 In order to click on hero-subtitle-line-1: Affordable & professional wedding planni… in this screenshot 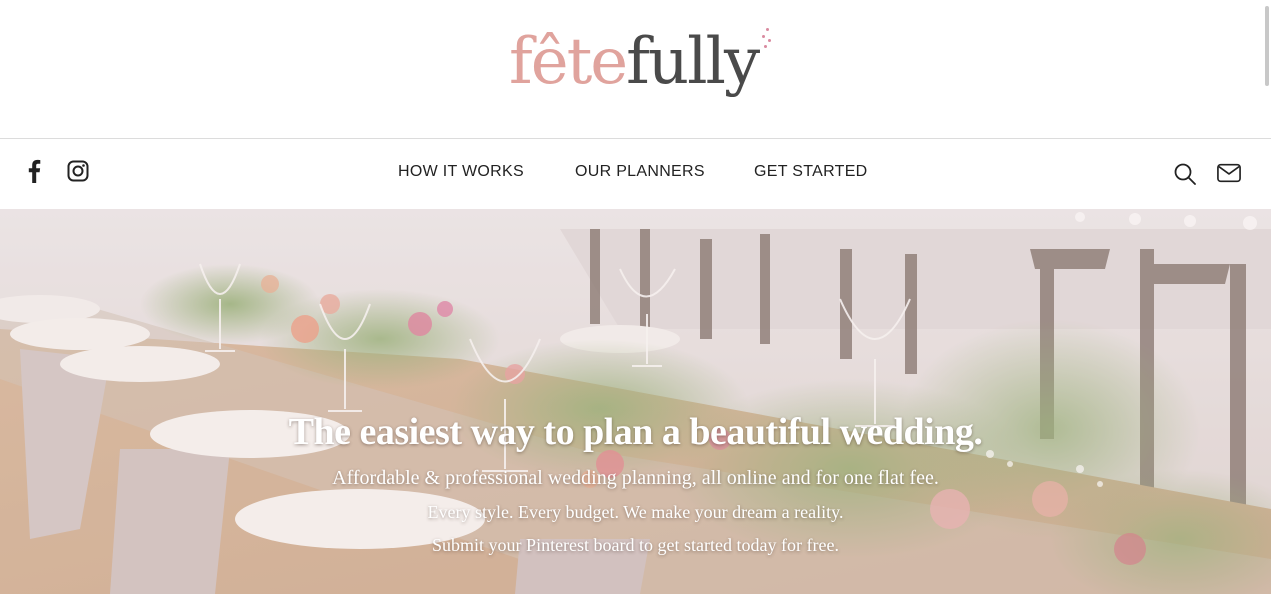, I will do `click(635, 478)`.